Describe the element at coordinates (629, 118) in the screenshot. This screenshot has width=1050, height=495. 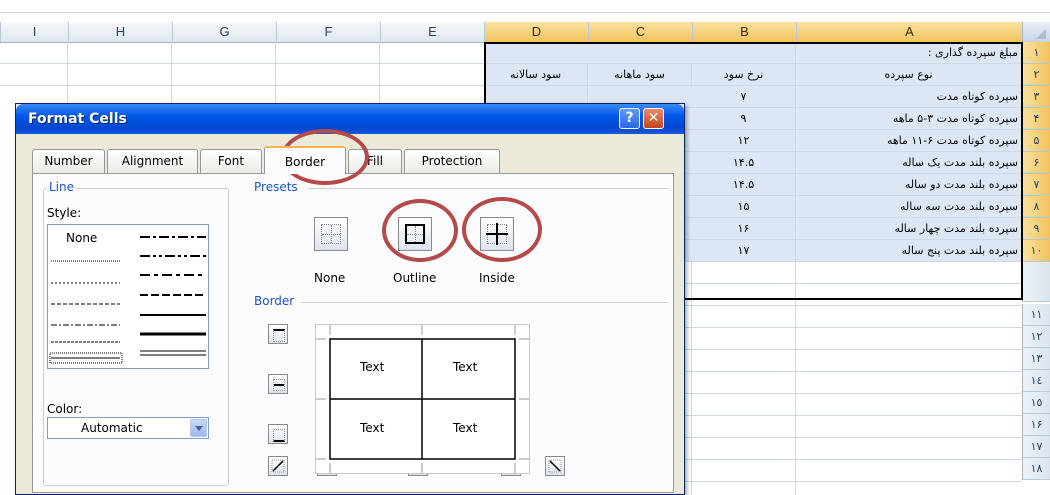
I see `help-button: ?` at that location.